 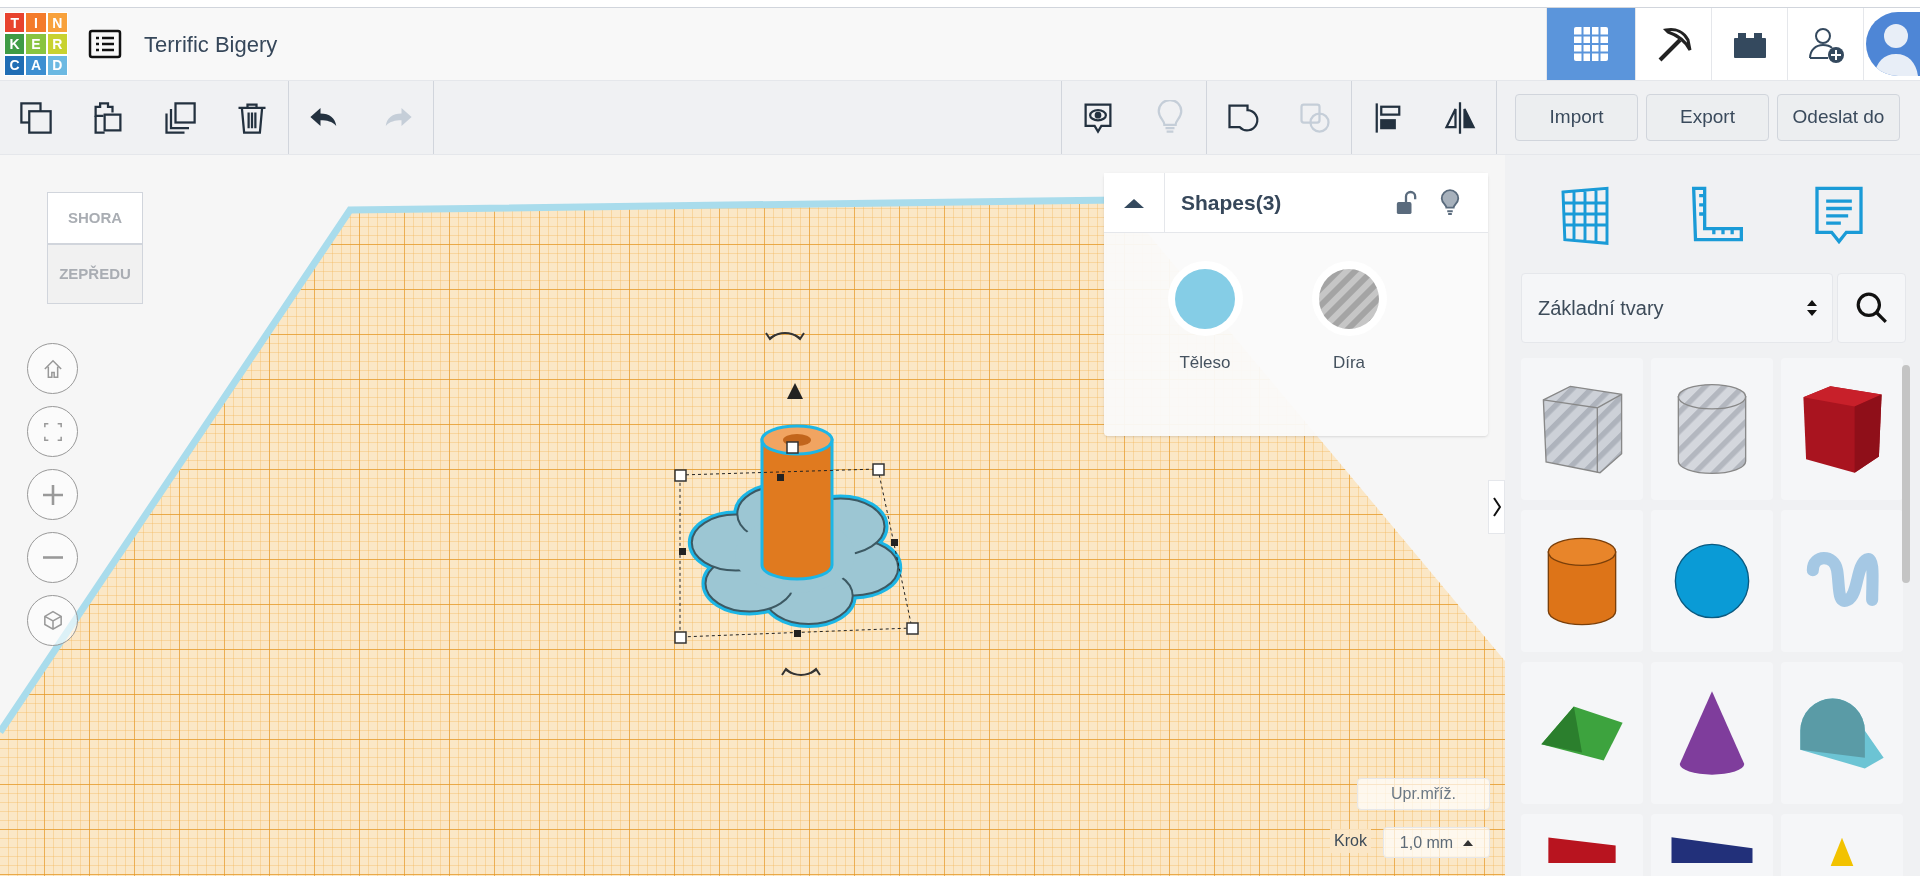 What do you see at coordinates (1468, 842) in the screenshot?
I see `caret-icon` at bounding box center [1468, 842].